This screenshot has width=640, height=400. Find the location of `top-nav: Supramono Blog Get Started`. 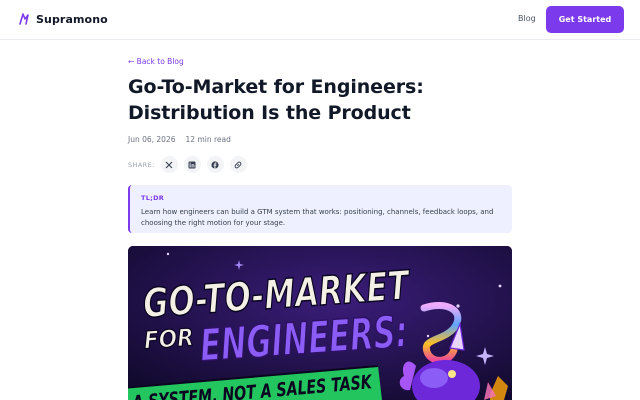

top-nav: Supramono Blog Get Started is located at coordinates (320, 20).